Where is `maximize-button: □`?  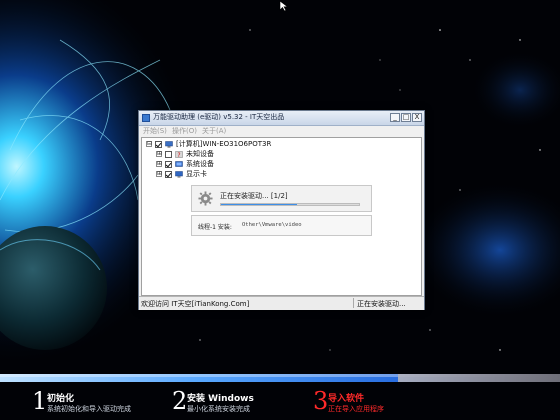
maximize-button: □ is located at coordinates (406, 117).